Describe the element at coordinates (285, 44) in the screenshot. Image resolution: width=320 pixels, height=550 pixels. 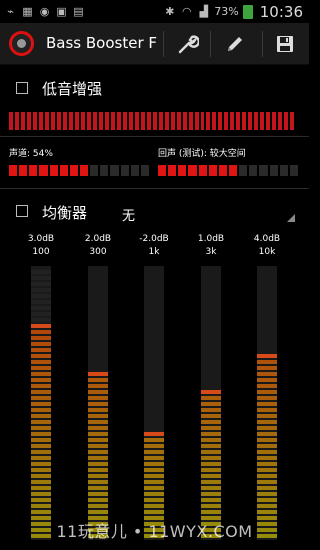
I see `floppy-icon` at that location.